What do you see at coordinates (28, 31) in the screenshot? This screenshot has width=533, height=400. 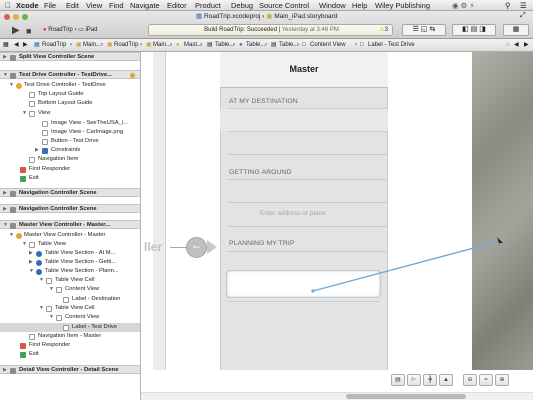 I see `stop-button: ■` at bounding box center [28, 31].